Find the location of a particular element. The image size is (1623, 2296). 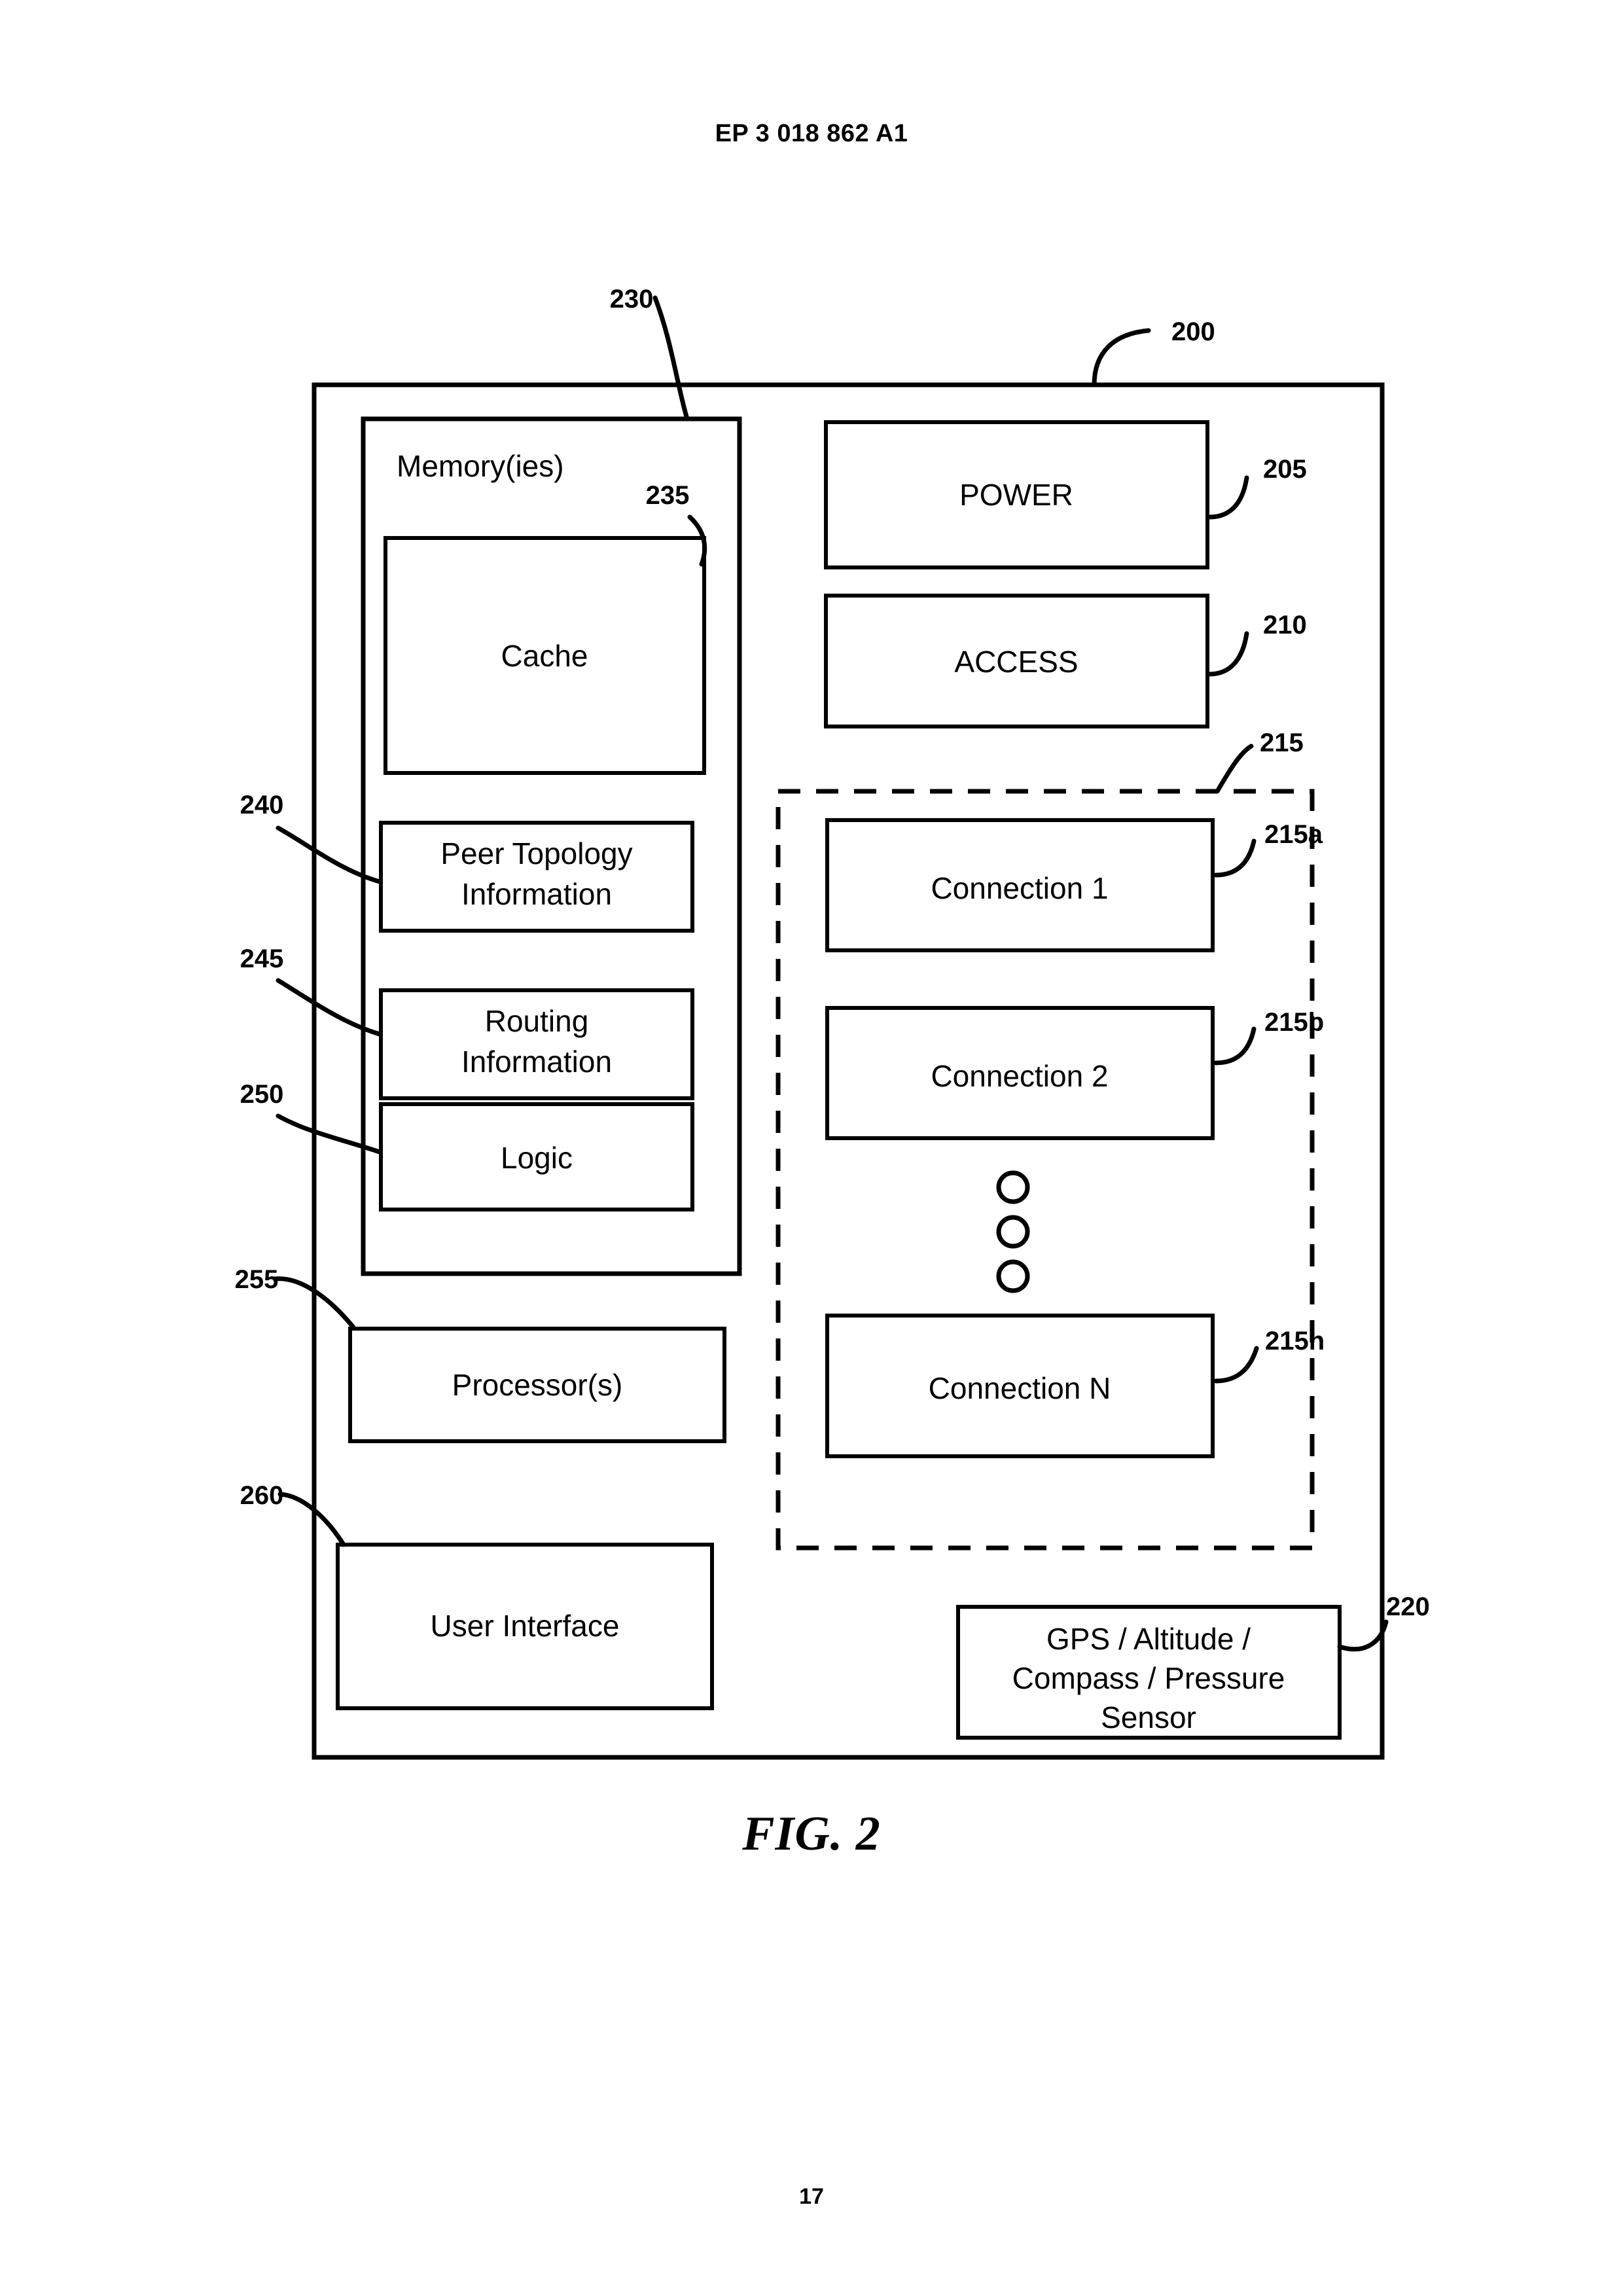

ref-number-215n: 215n is located at coordinates (1295, 1341).